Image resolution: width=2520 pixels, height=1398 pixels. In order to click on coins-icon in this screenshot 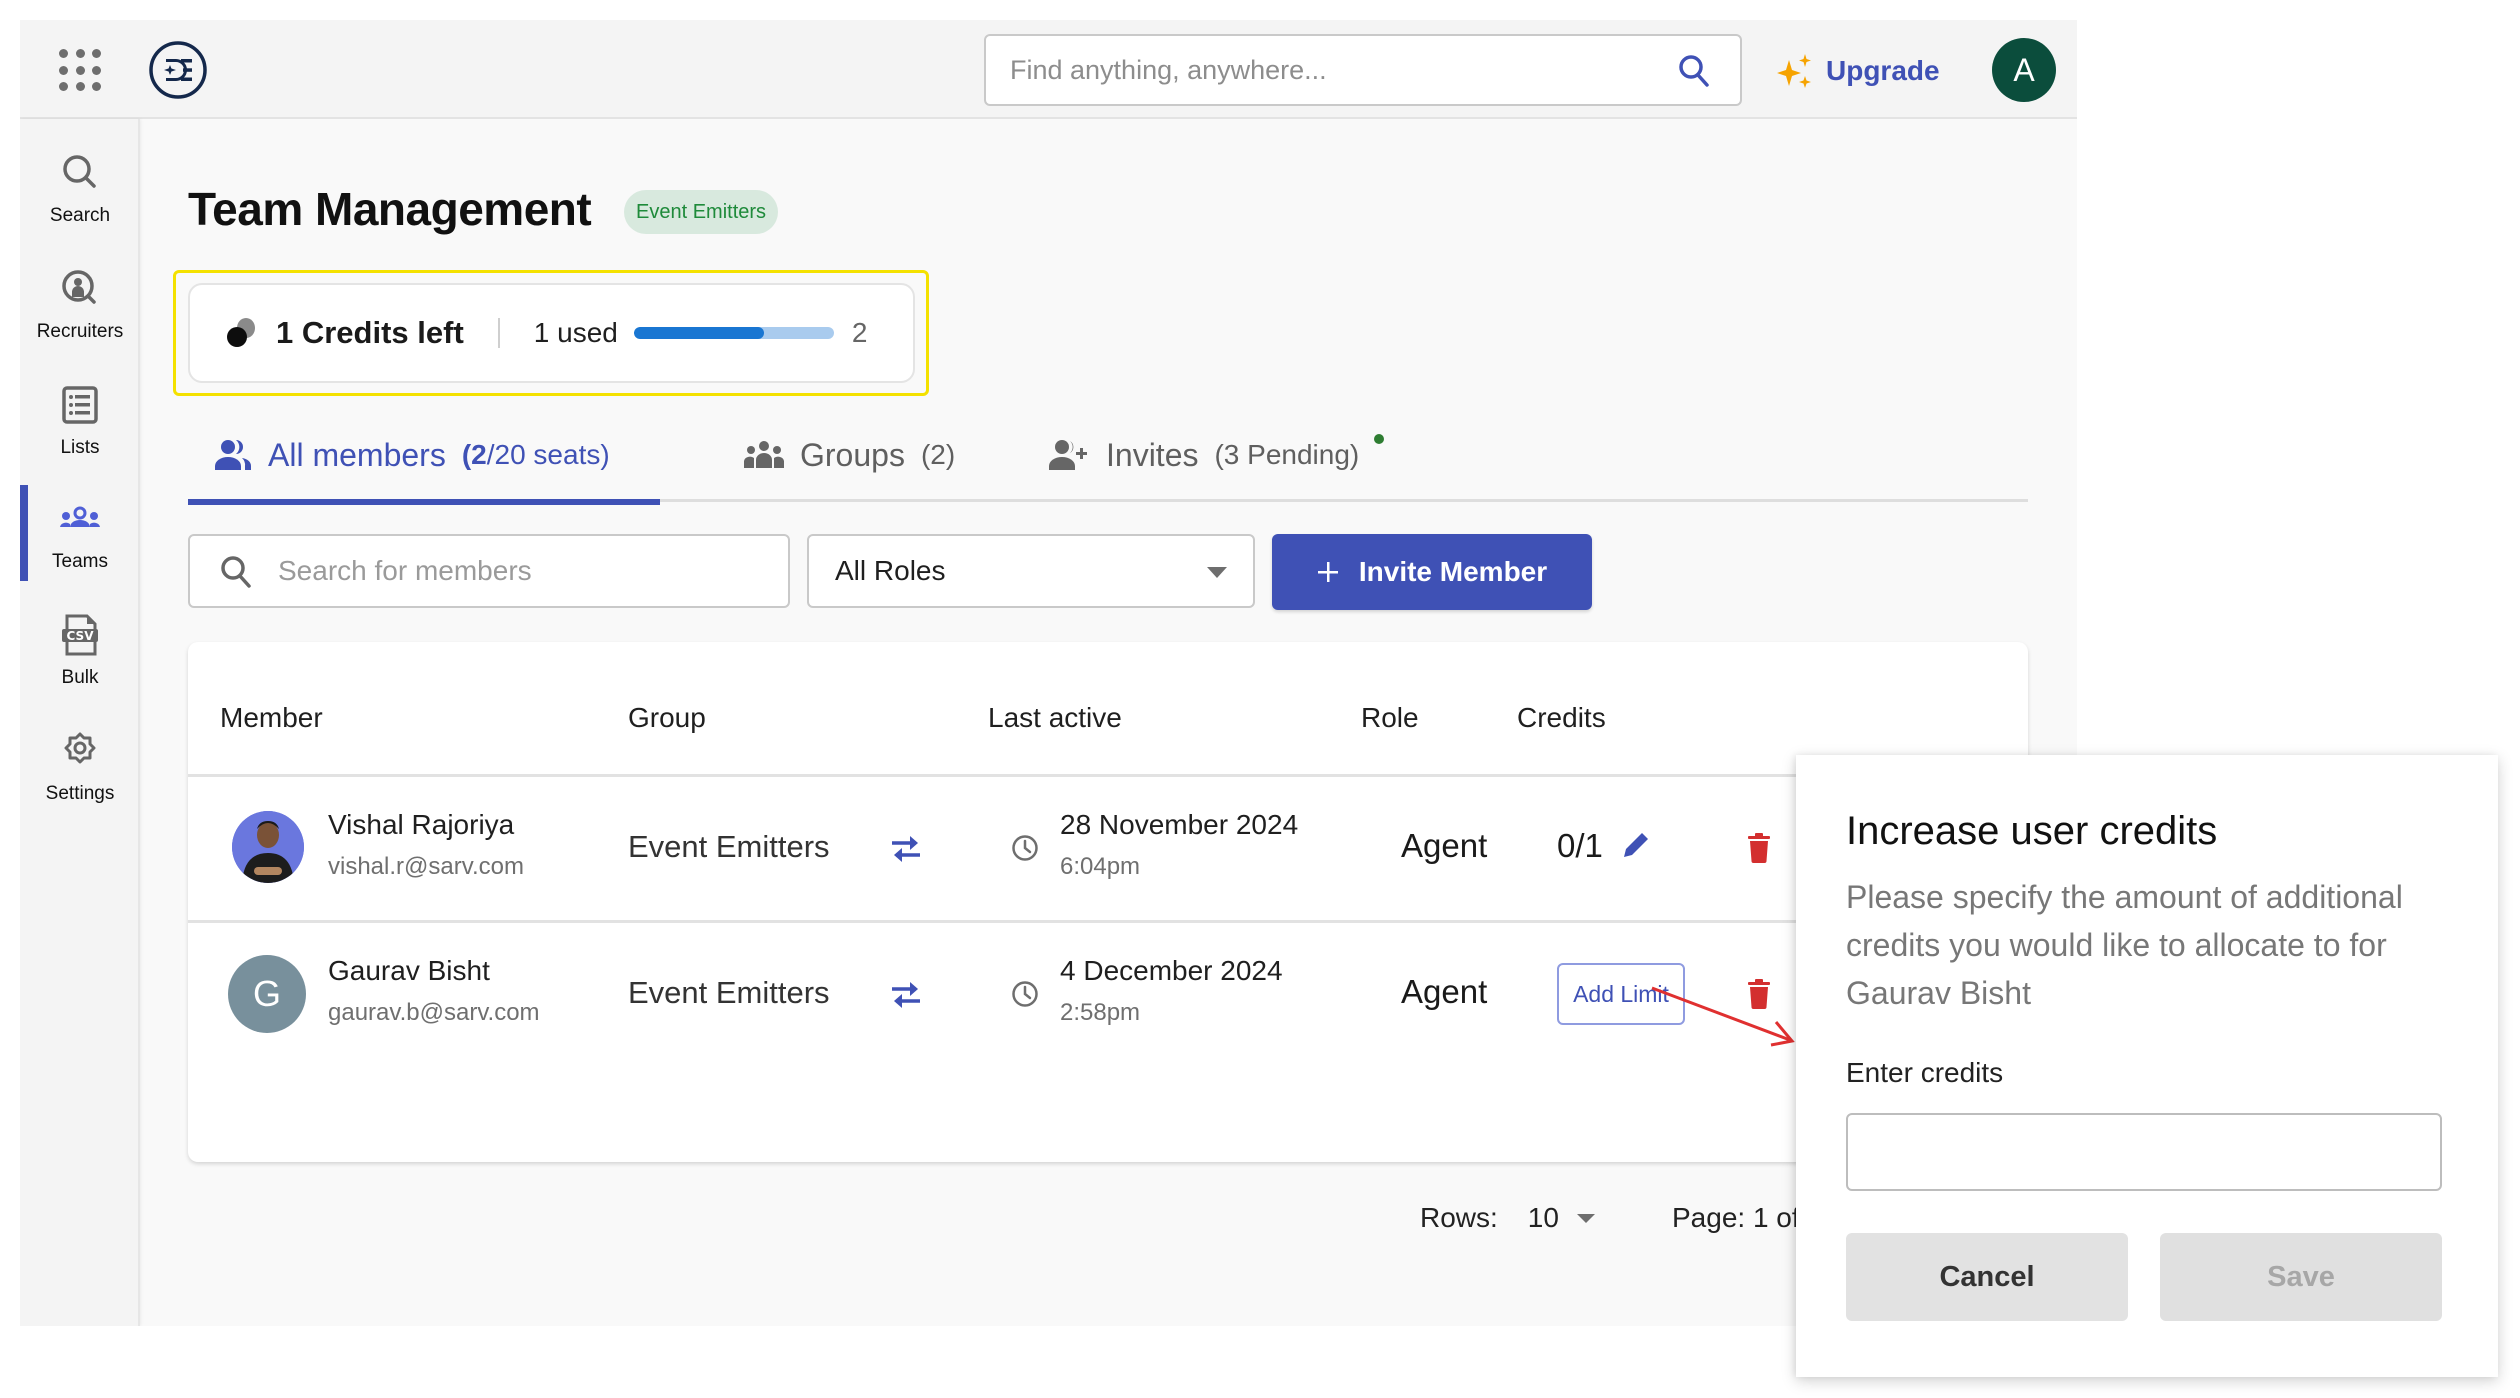, I will do `click(241, 332)`.